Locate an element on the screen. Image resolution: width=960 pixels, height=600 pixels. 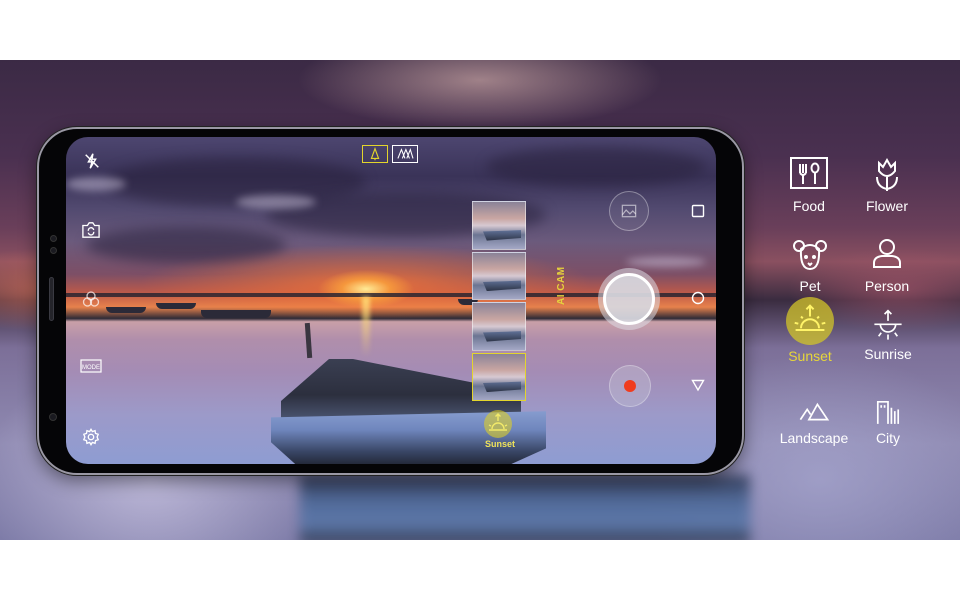
switch-camera-icon is located at coordinates (91, 230).